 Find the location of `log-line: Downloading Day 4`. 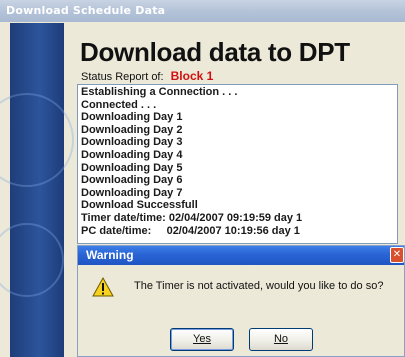

log-line: Downloading Day 4 is located at coordinates (132, 154).